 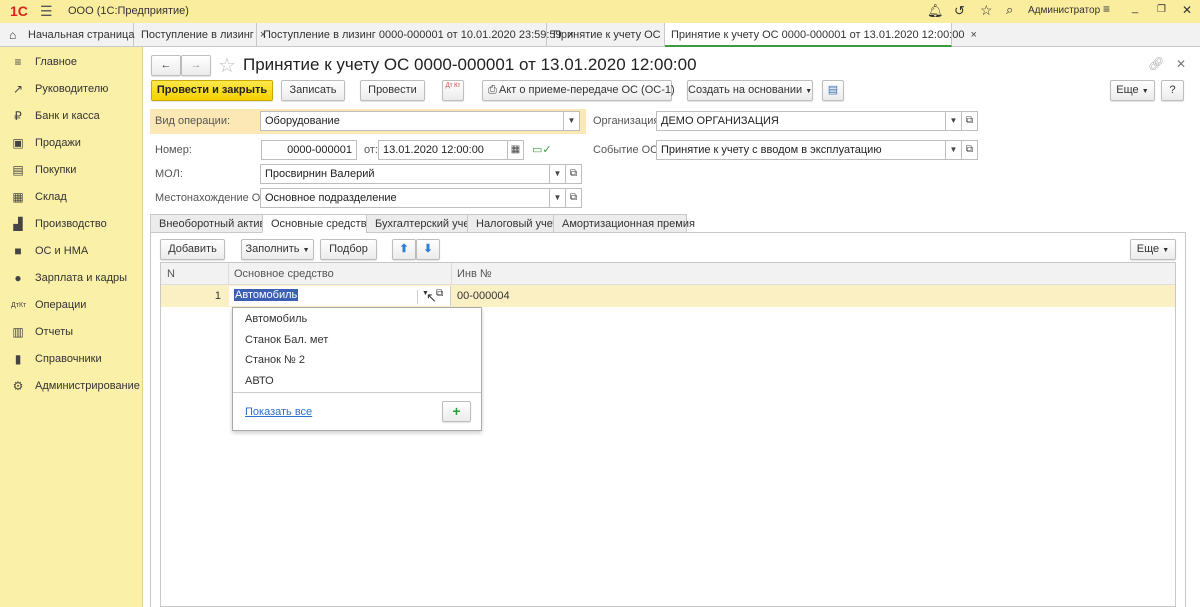 What do you see at coordinates (67, 35) in the screenshot?
I see `tab-home: ⌂ Начальная страница` at bounding box center [67, 35].